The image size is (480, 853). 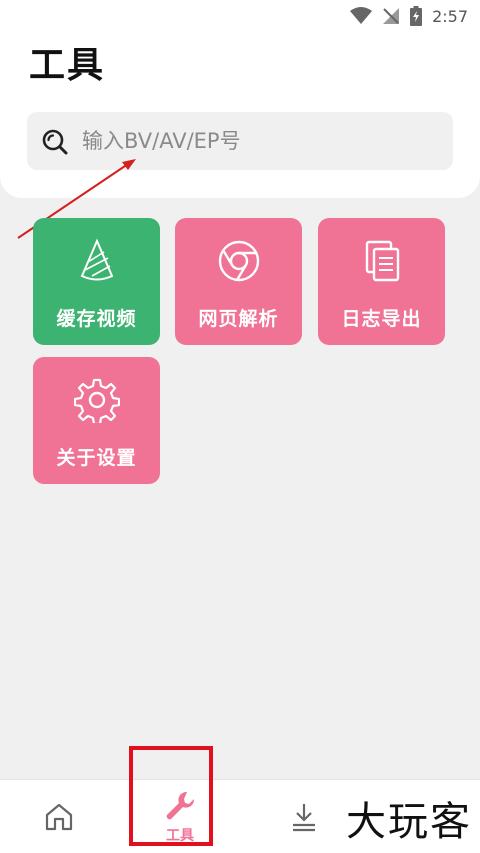 I want to click on status-bar: 2:57, so click(x=409, y=16).